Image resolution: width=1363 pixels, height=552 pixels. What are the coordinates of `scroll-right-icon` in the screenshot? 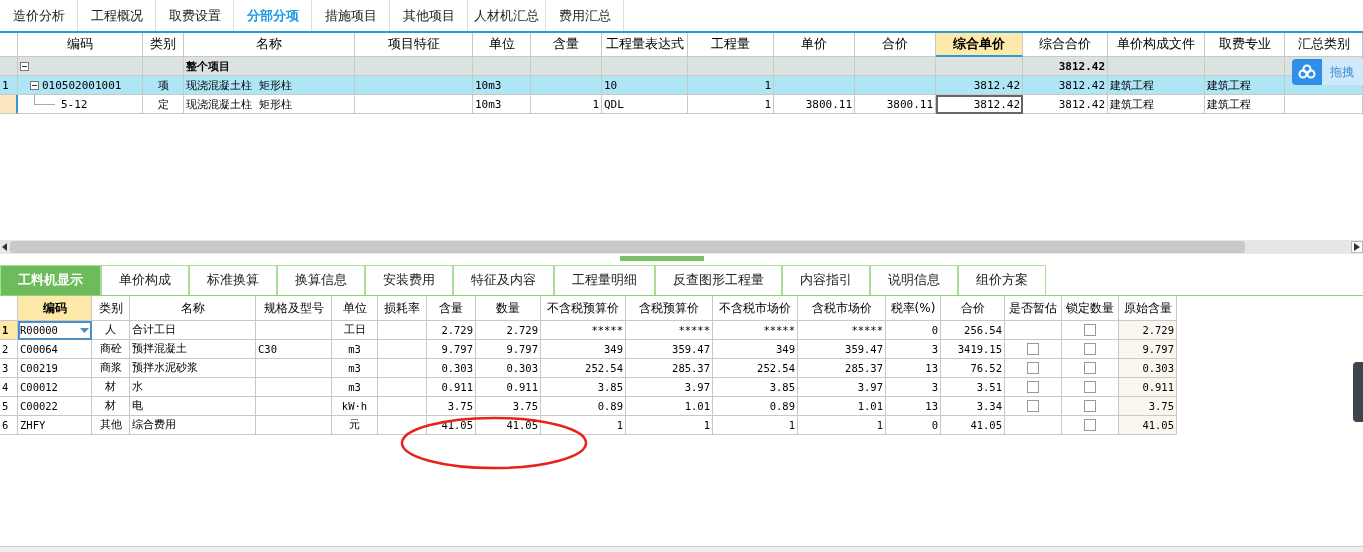 It's located at (1357, 247).